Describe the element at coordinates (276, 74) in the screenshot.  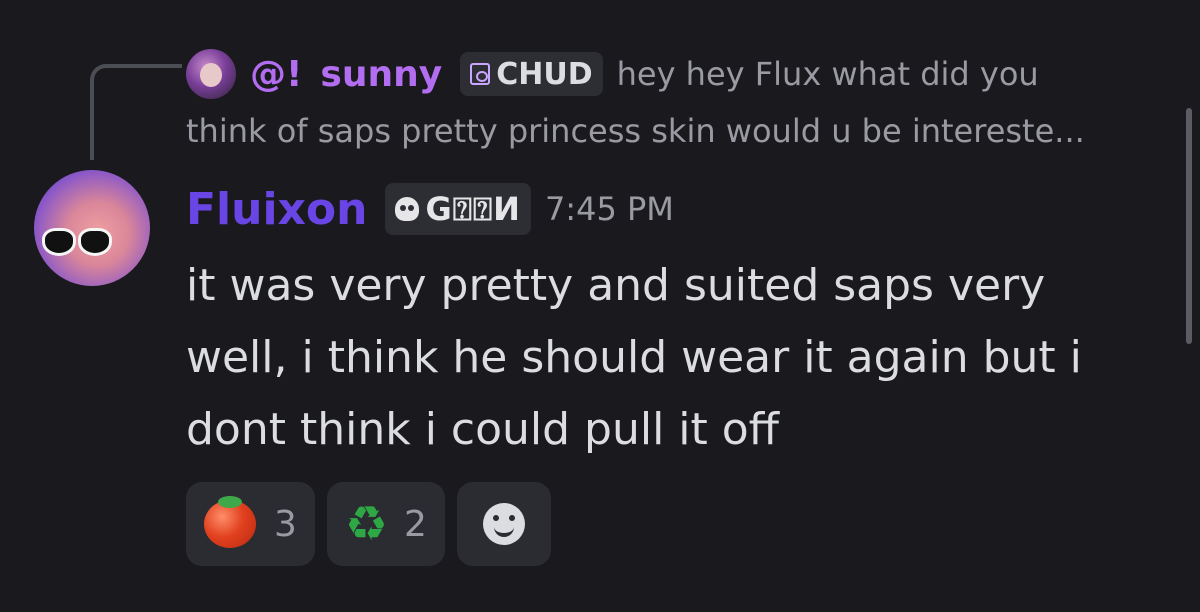
I see `reply-mention: @!` at that location.